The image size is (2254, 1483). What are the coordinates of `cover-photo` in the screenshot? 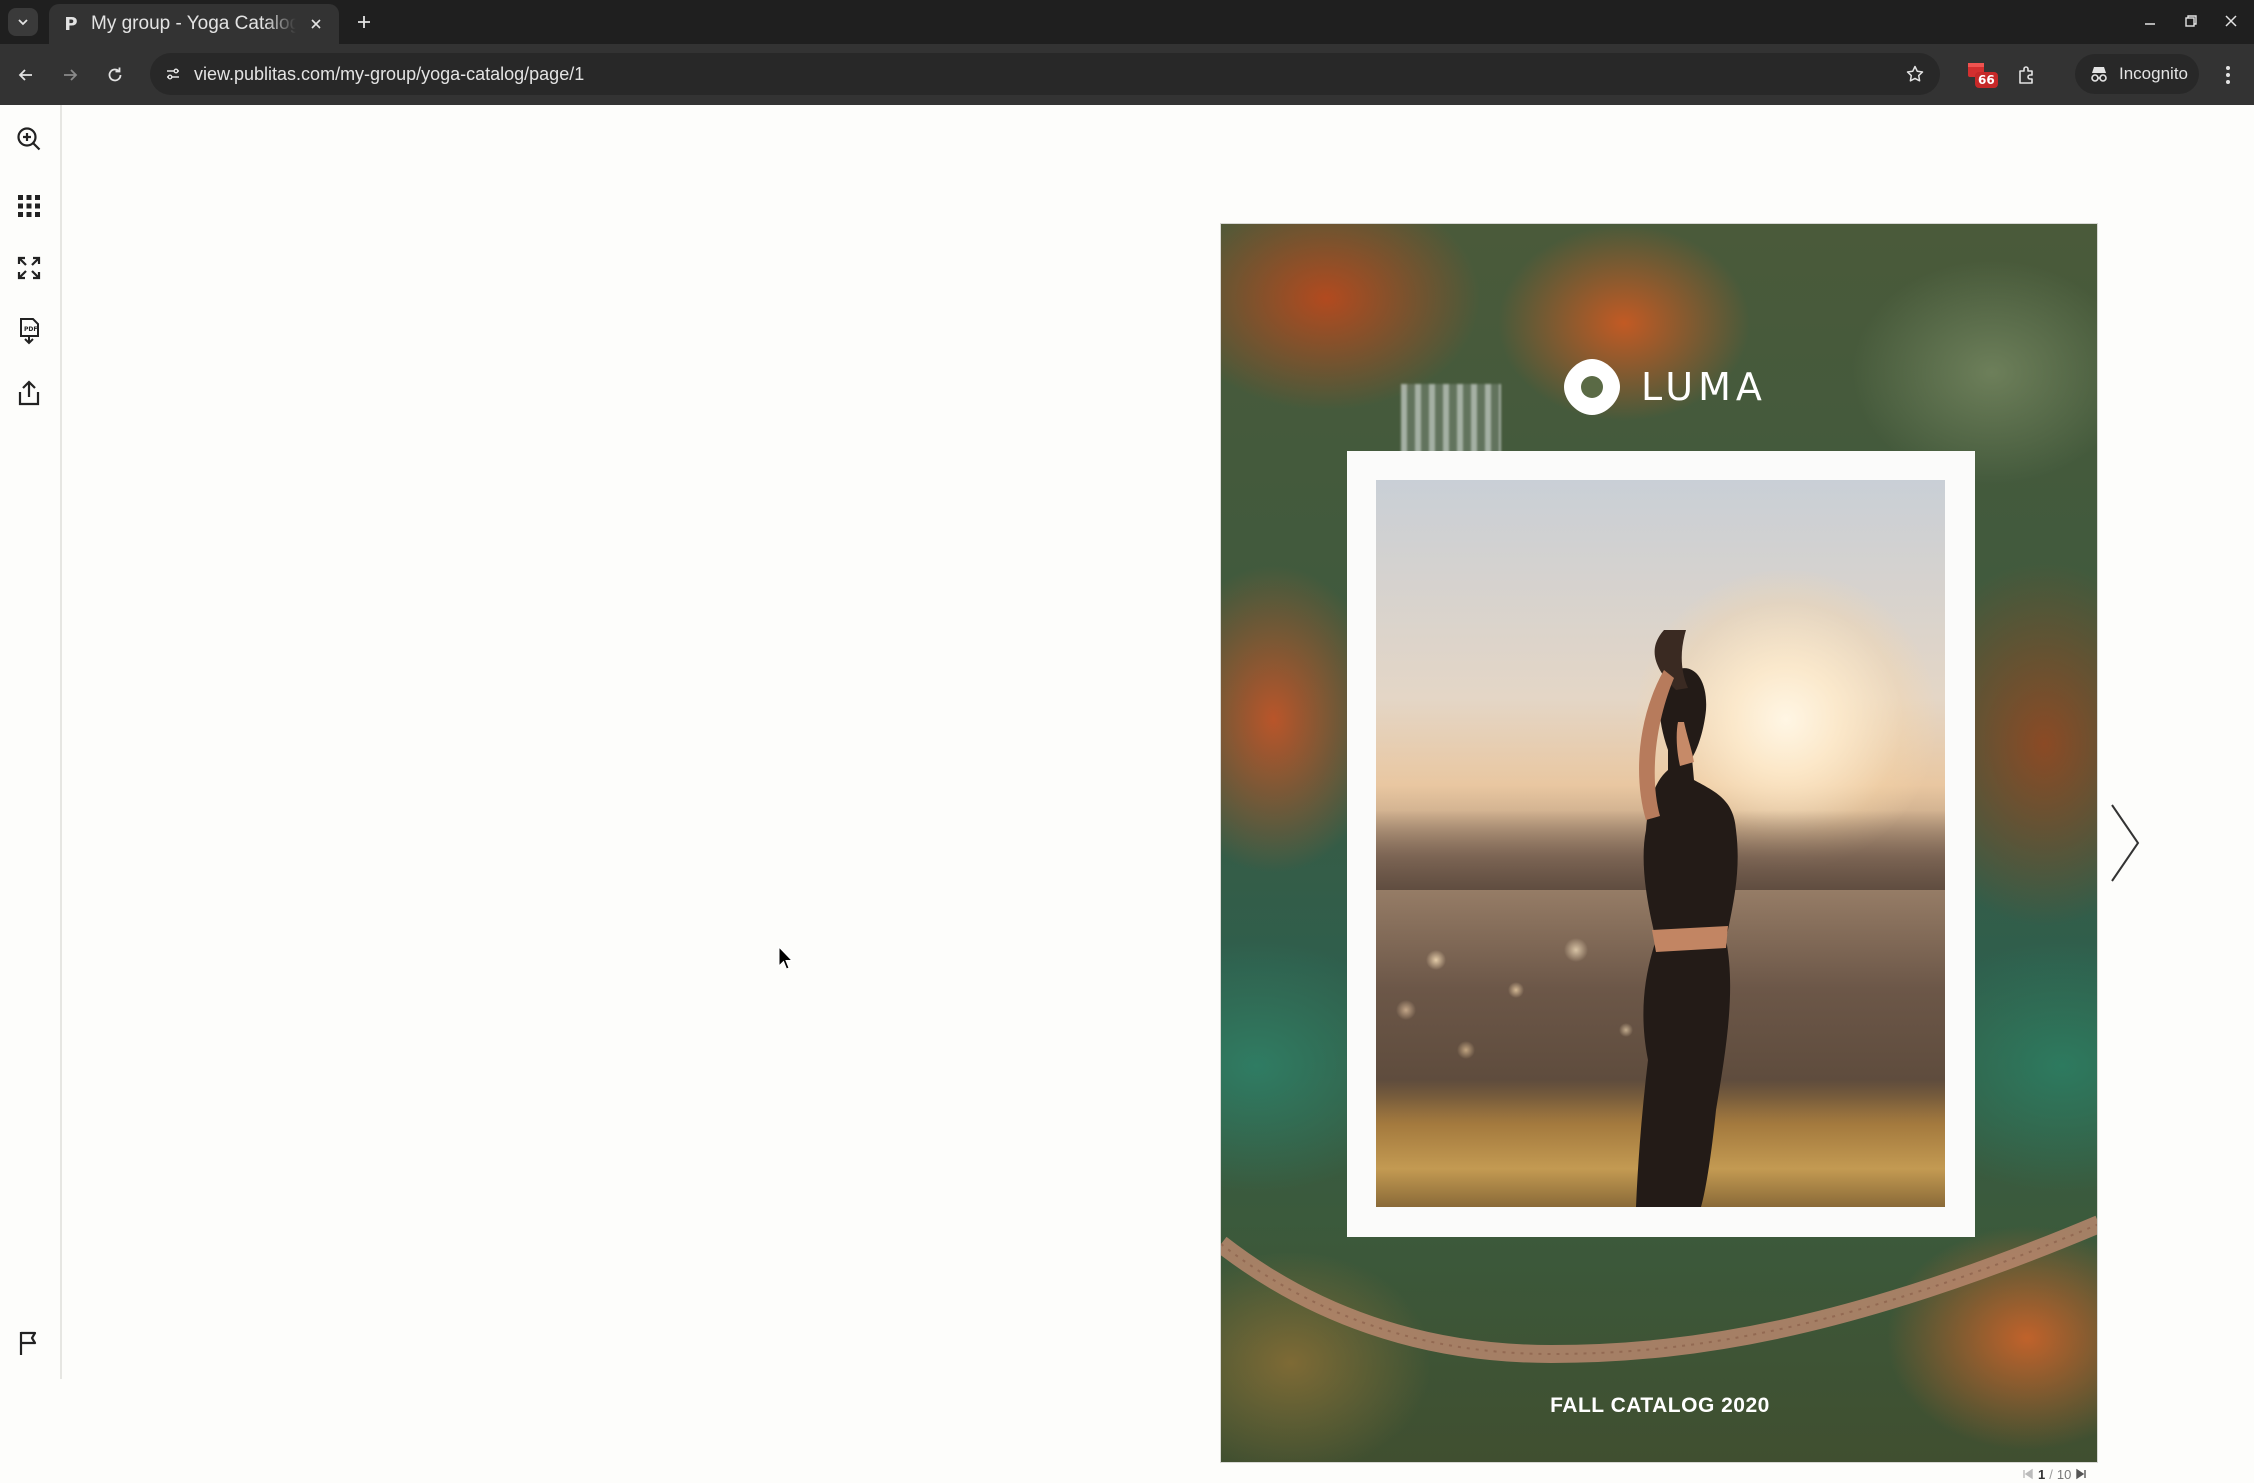 It's located at (1660, 843).